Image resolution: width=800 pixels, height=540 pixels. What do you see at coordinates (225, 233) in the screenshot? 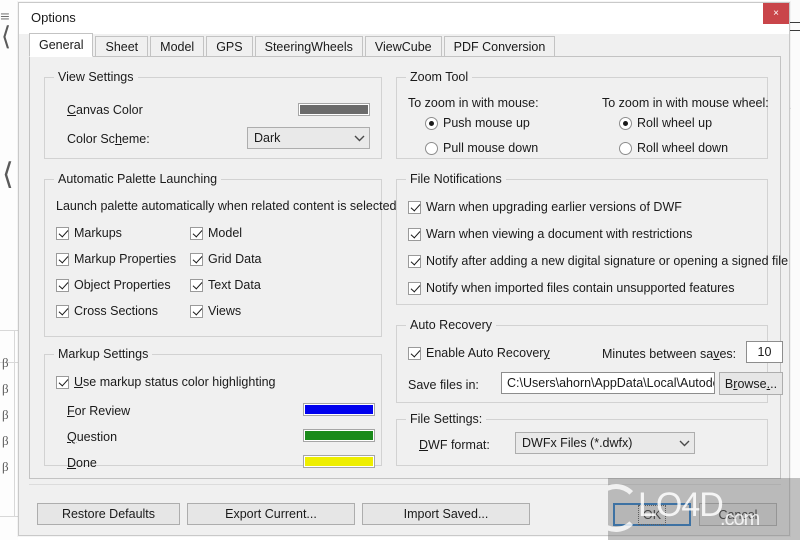
I see `checkbox-label: Model` at bounding box center [225, 233].